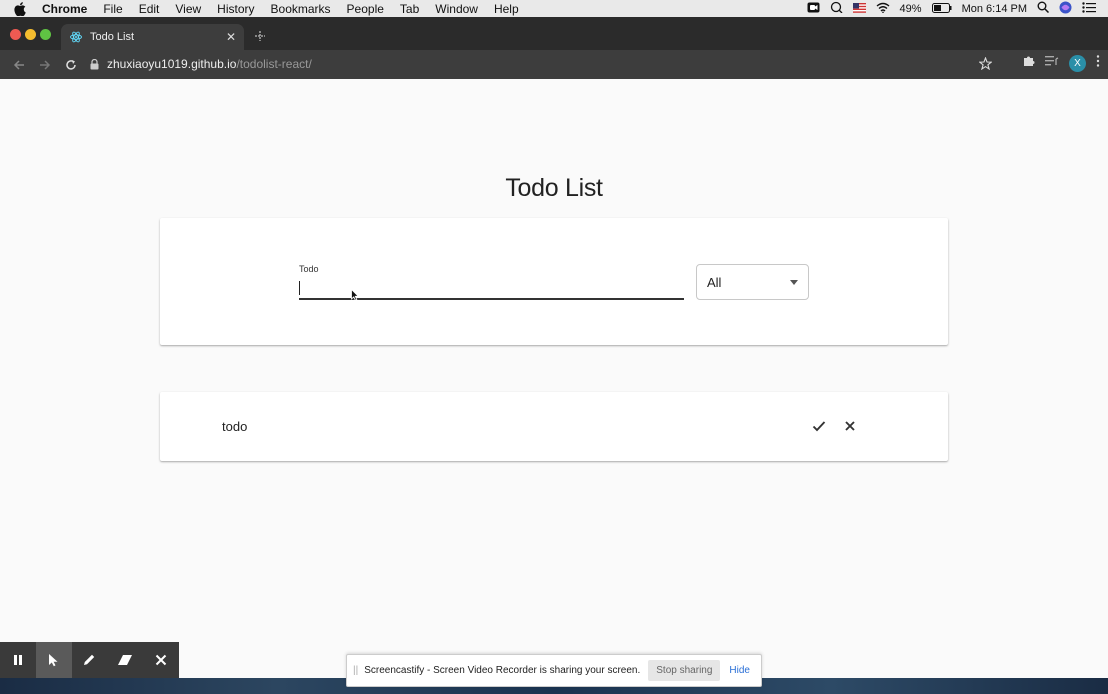 Image resolution: width=1108 pixels, height=694 pixels. I want to click on pointer-tool-icon, so click(53, 660).